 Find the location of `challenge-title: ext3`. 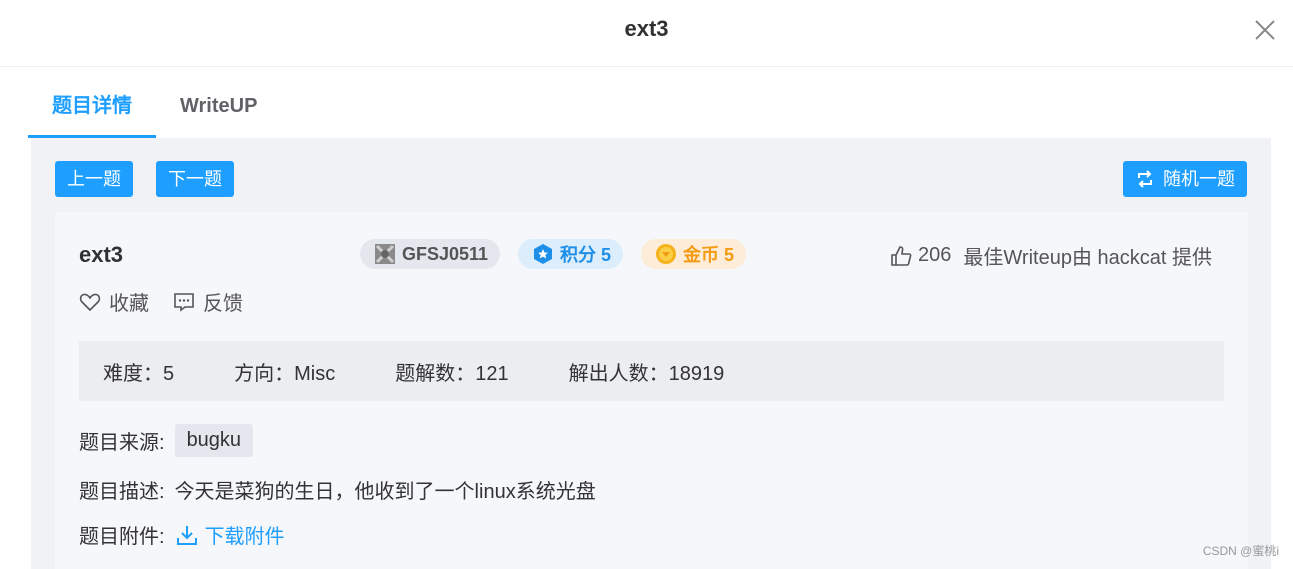

challenge-title: ext3 is located at coordinates (101, 254).